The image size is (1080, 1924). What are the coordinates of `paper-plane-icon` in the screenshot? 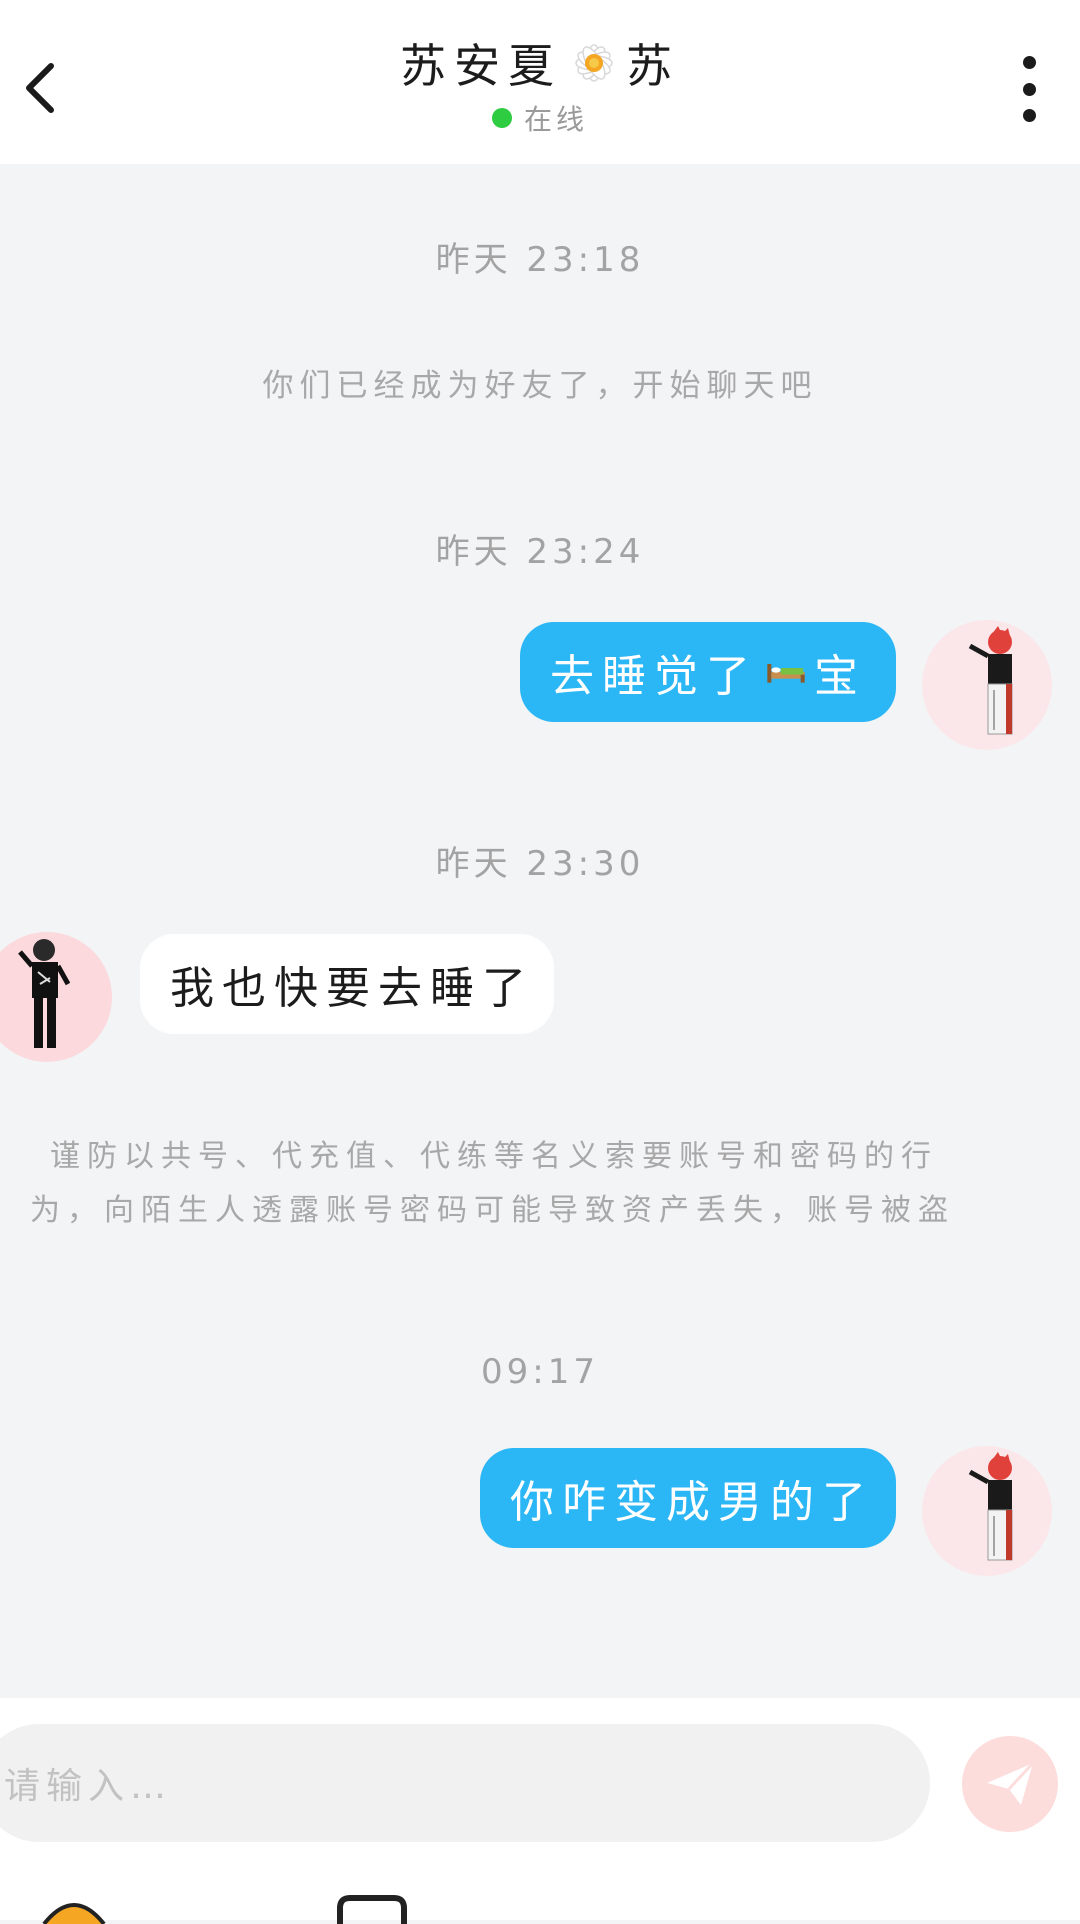 It's located at (1011, 1783).